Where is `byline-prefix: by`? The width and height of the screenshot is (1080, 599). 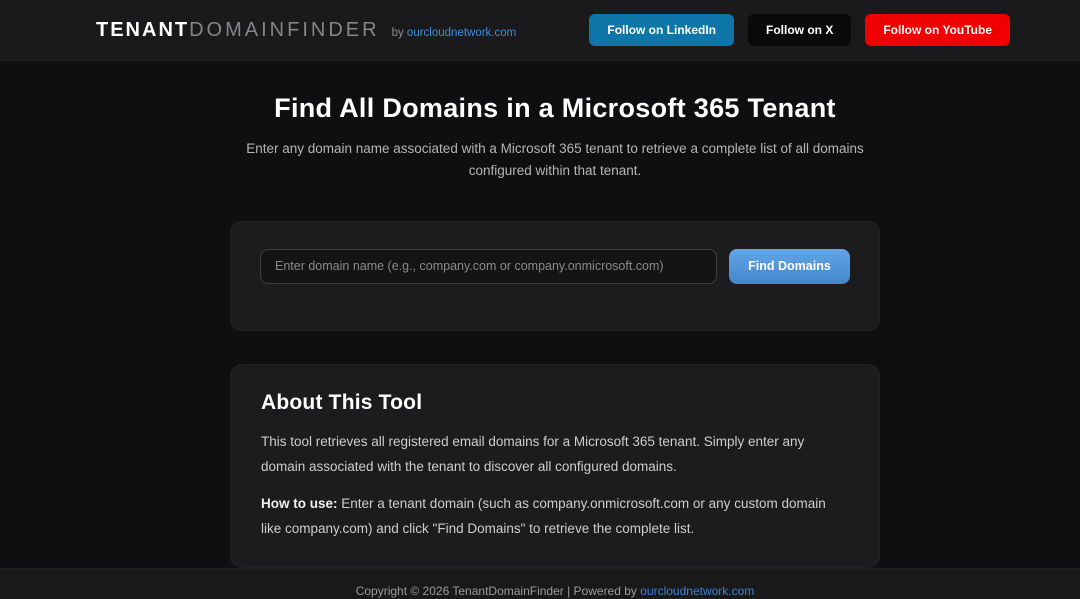
byline-prefix: by is located at coordinates (397, 32).